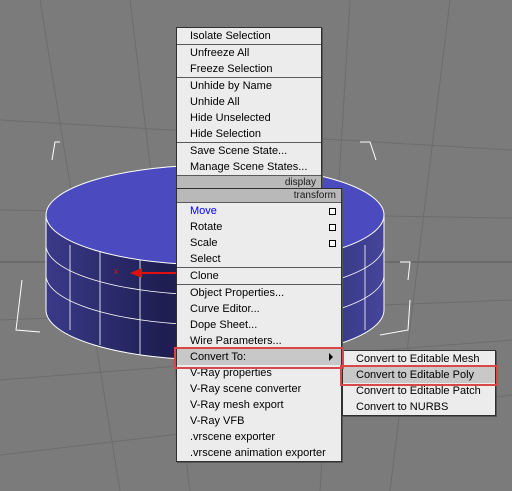 This screenshot has height=491, width=512. I want to click on menu-item-vray-scene-converter: V-Ray scene converter, so click(259, 389).